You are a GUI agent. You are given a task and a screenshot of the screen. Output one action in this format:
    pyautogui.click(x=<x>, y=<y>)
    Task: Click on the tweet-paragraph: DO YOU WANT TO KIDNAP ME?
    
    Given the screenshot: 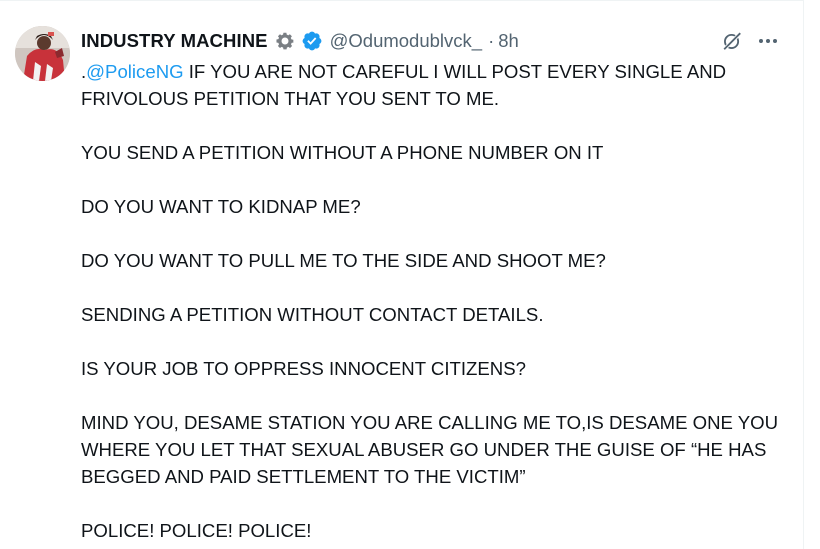 What is the action you would take?
    pyautogui.click(x=221, y=206)
    